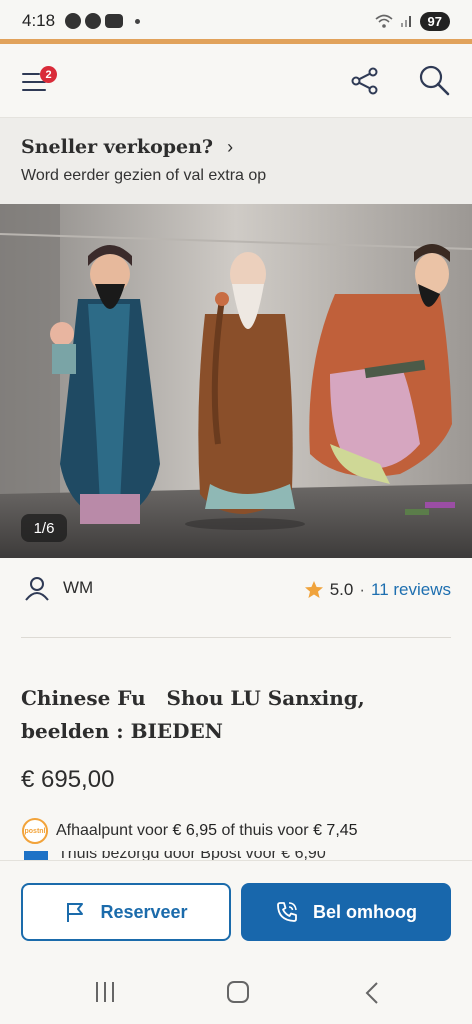  Describe the element at coordinates (78, 588) in the screenshot. I see `seller-name: WM` at that location.